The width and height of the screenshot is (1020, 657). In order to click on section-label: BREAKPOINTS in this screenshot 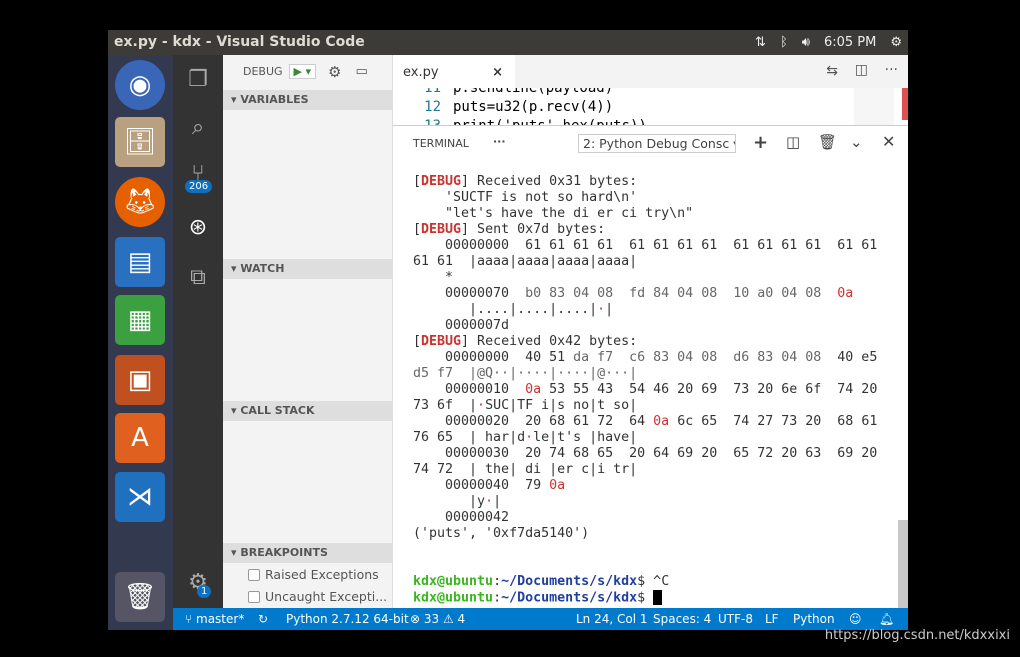, I will do `click(284, 552)`.